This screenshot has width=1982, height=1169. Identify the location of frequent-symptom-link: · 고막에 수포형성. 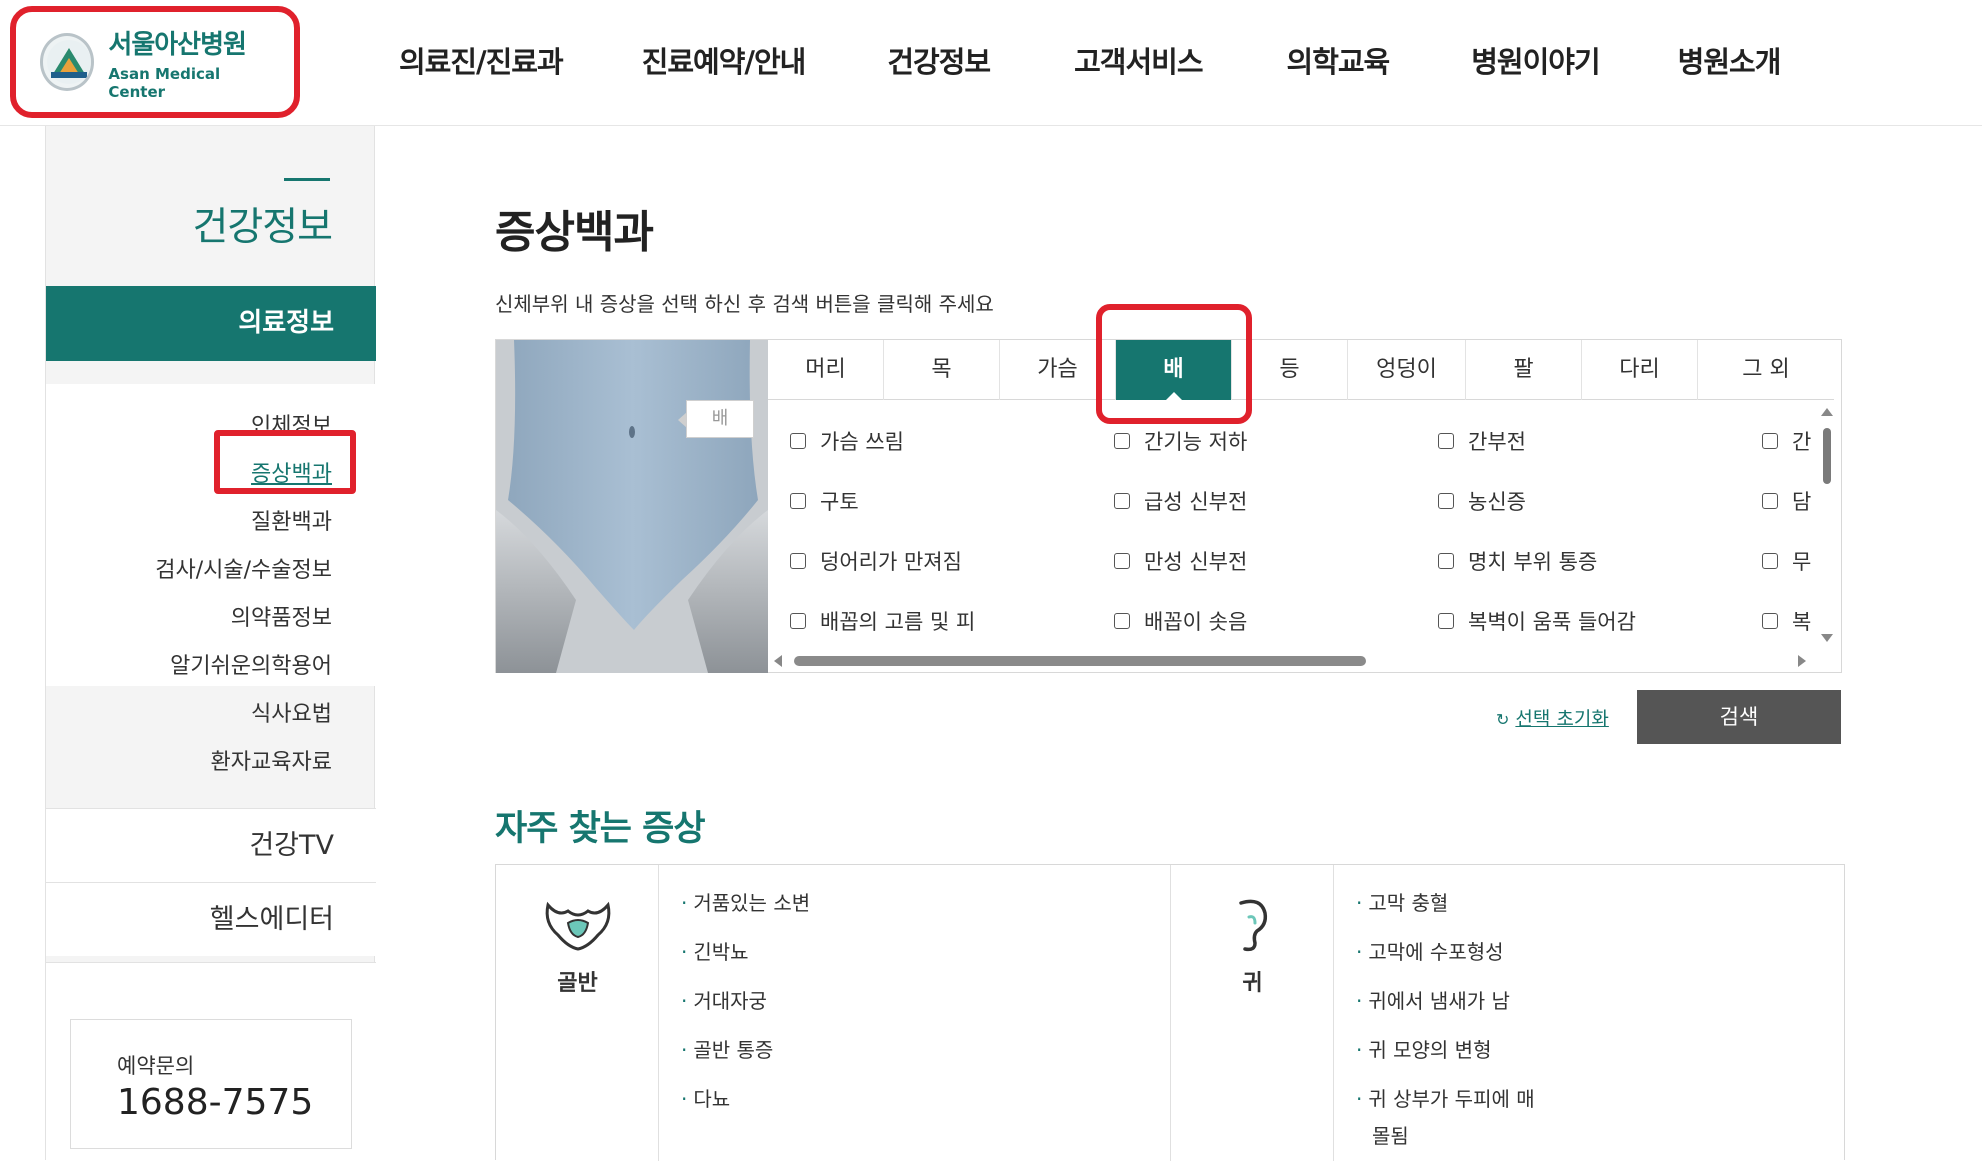
(1445, 950).